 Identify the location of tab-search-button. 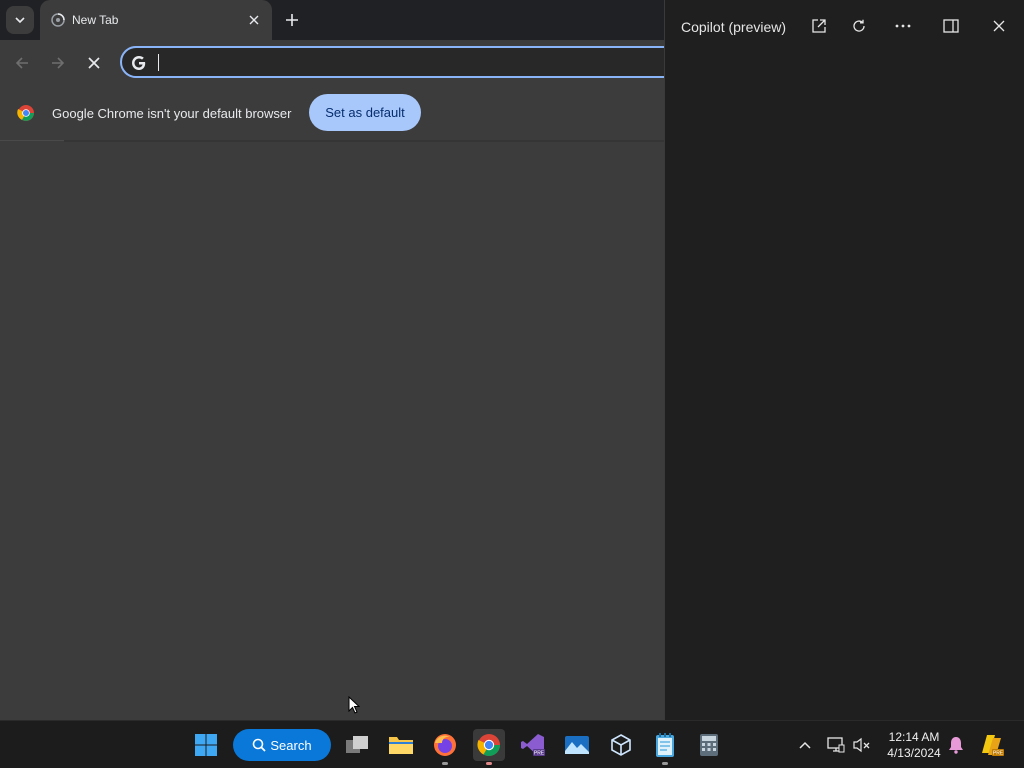
(20, 20).